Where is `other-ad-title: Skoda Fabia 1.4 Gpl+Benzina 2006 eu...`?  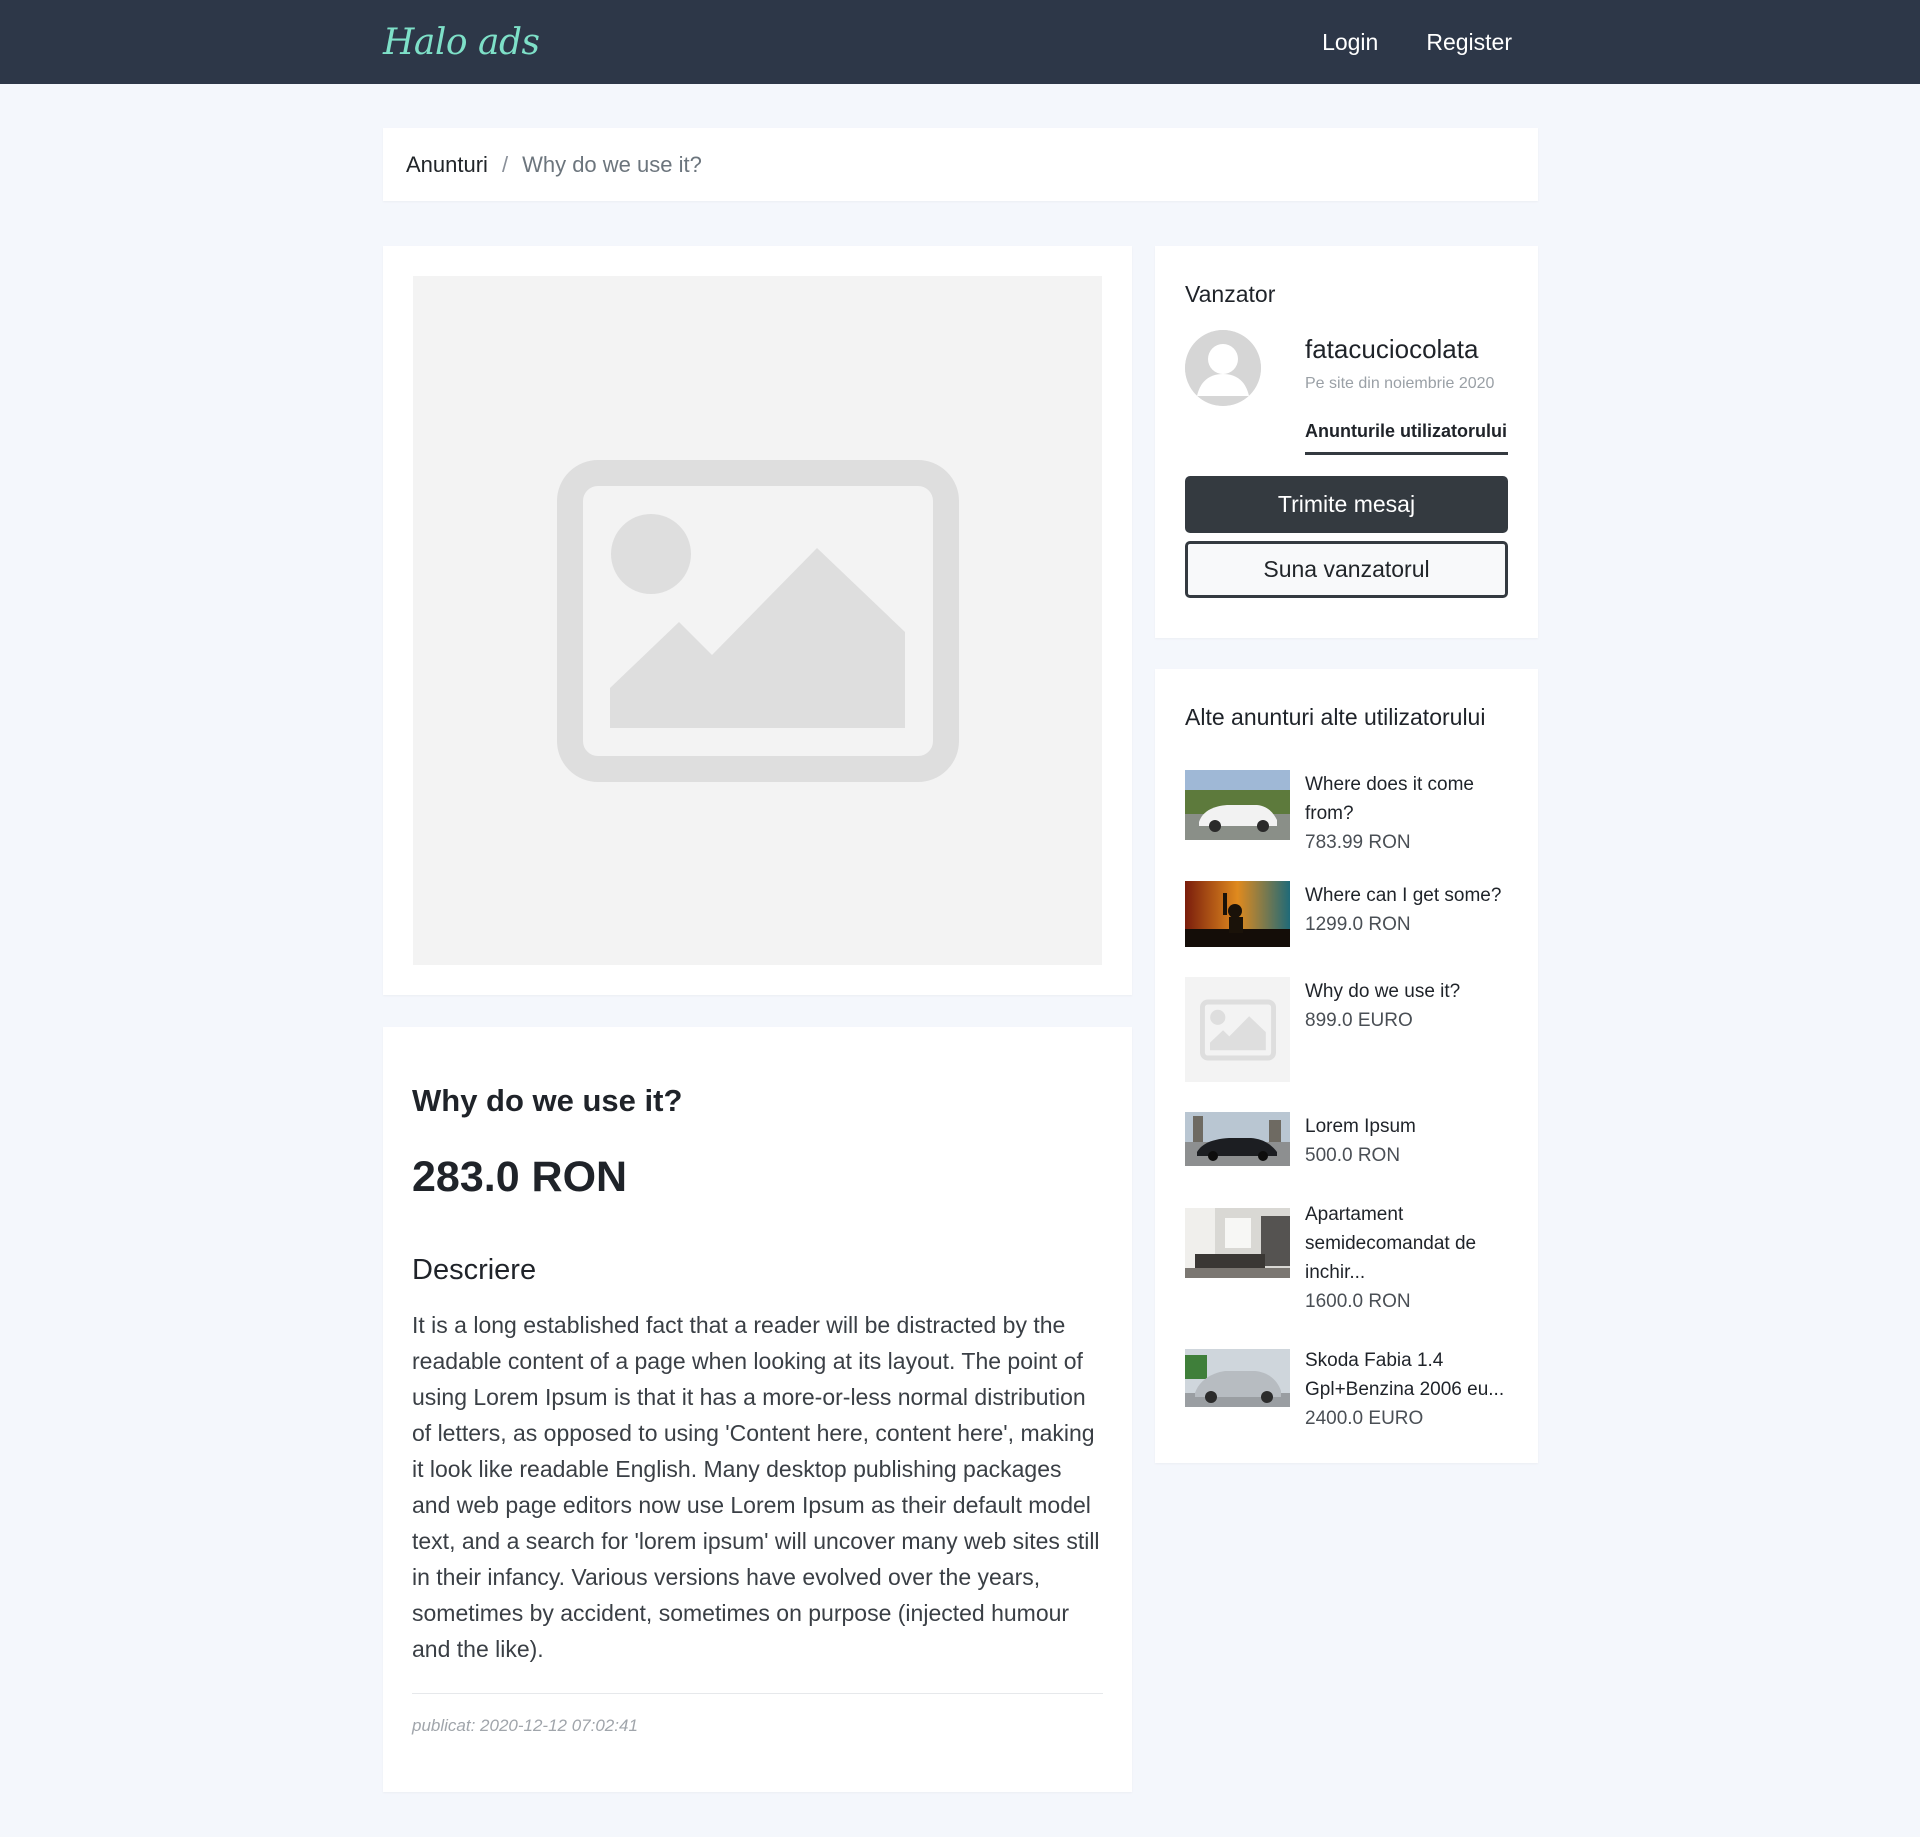 other-ad-title: Skoda Fabia 1.4 Gpl+Benzina 2006 eu... is located at coordinates (1405, 1375).